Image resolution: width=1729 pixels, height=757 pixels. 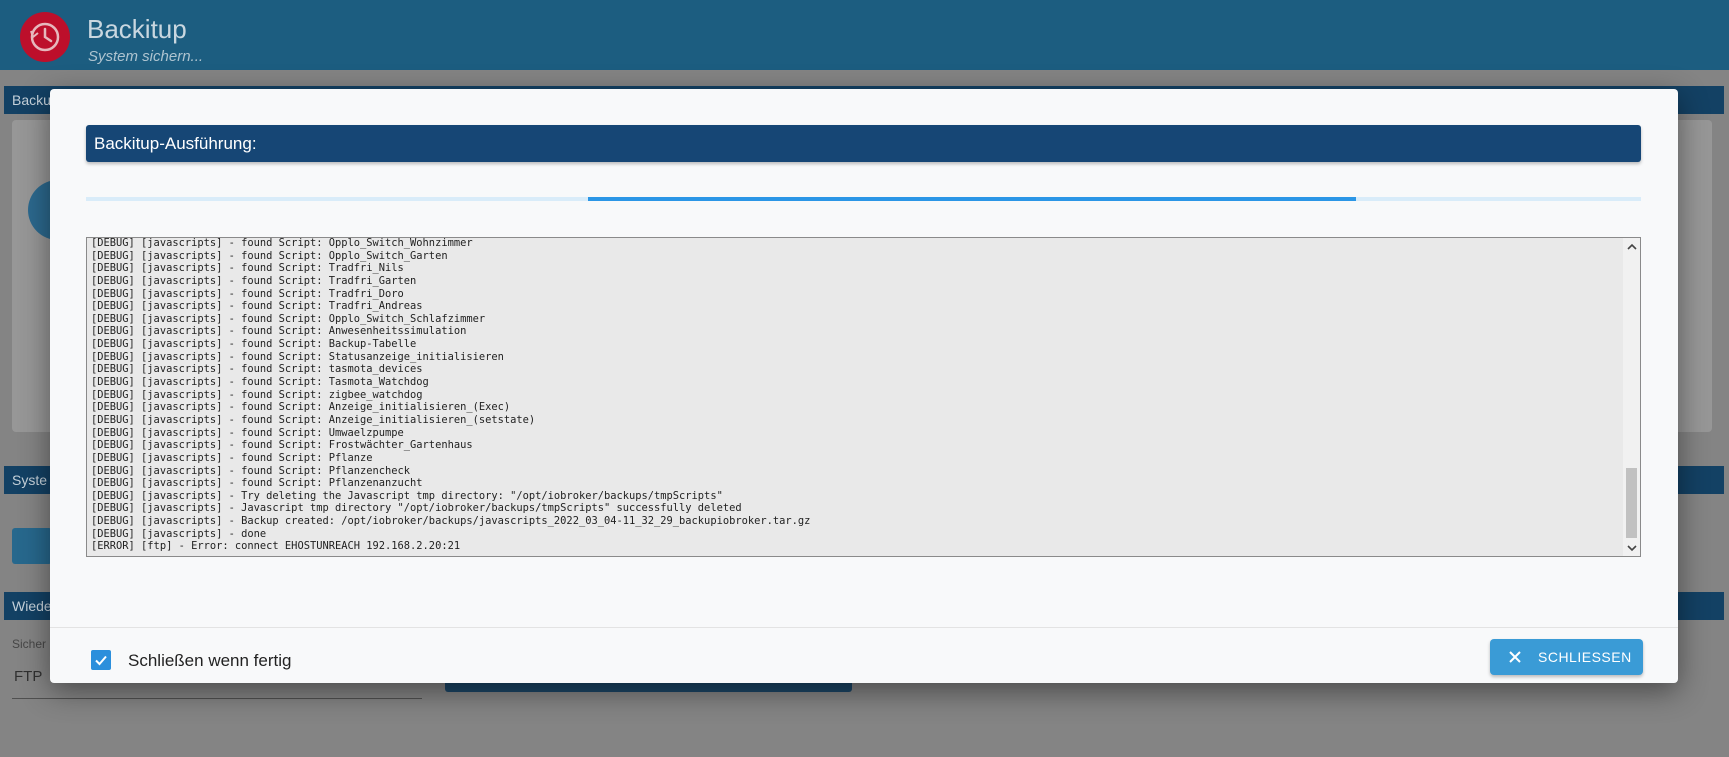 What do you see at coordinates (1515, 657) in the screenshot?
I see `close-icon` at bounding box center [1515, 657].